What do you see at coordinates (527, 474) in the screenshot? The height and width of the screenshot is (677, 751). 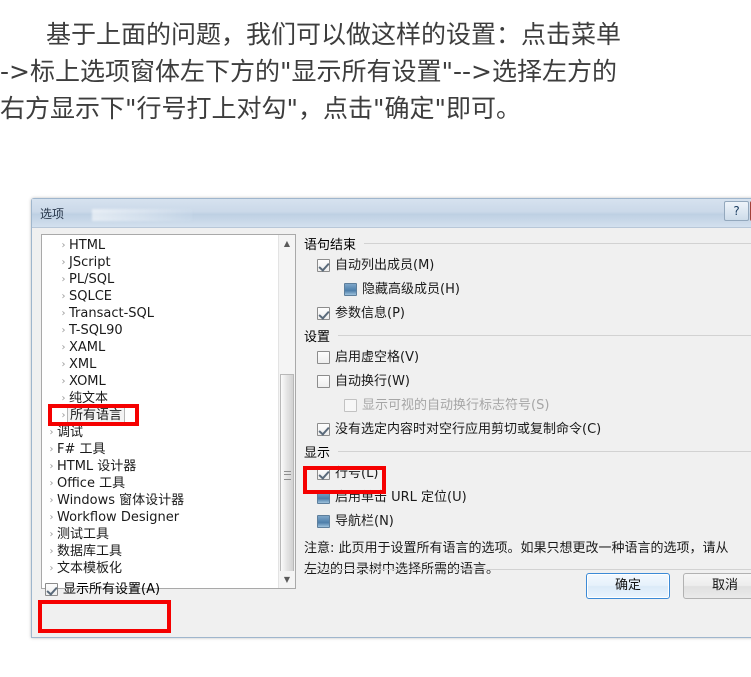 I see `option-row: 行号(L)` at bounding box center [527, 474].